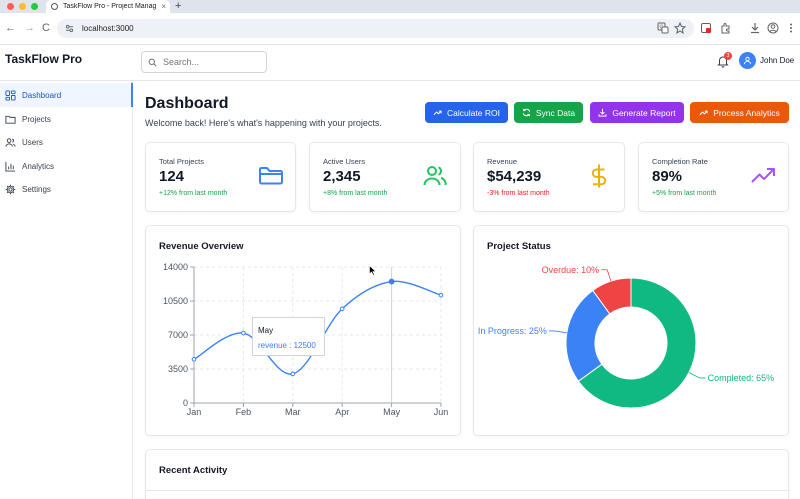 This screenshot has width=800, height=499. Describe the element at coordinates (163, 6) in the screenshot. I see `tab-close-icon: ×` at that location.